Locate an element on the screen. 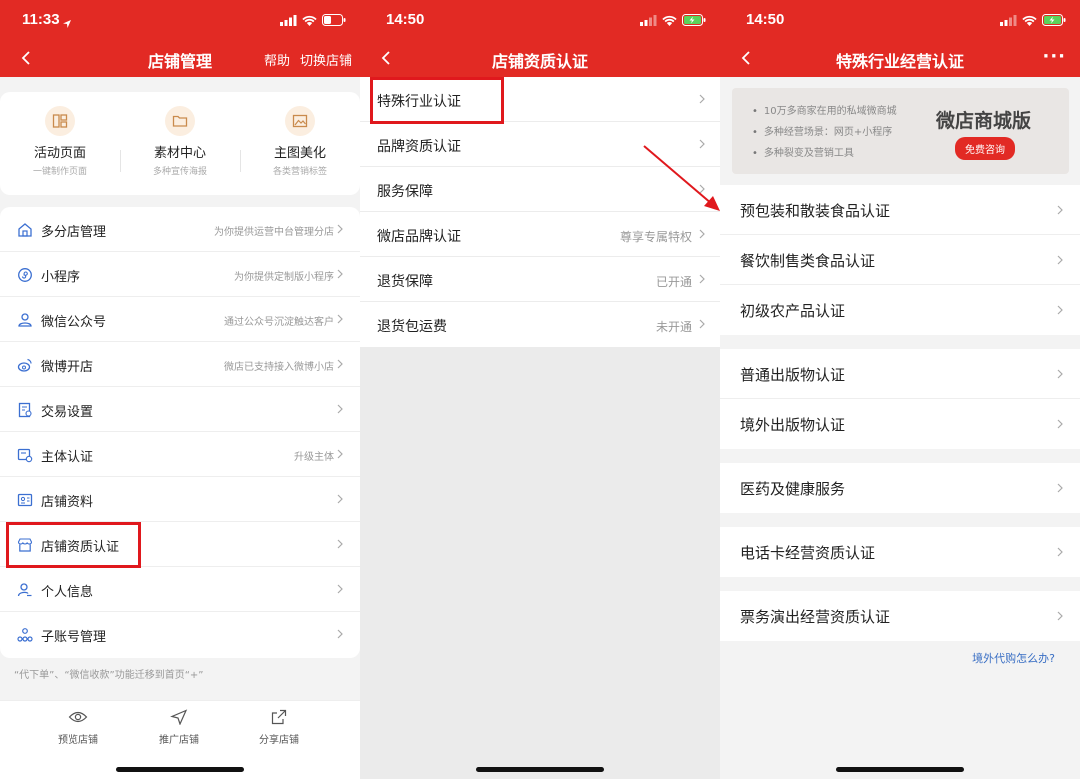  nav-bar: 店铺管理 帮助 切换店铺 is located at coordinates (180, 58).